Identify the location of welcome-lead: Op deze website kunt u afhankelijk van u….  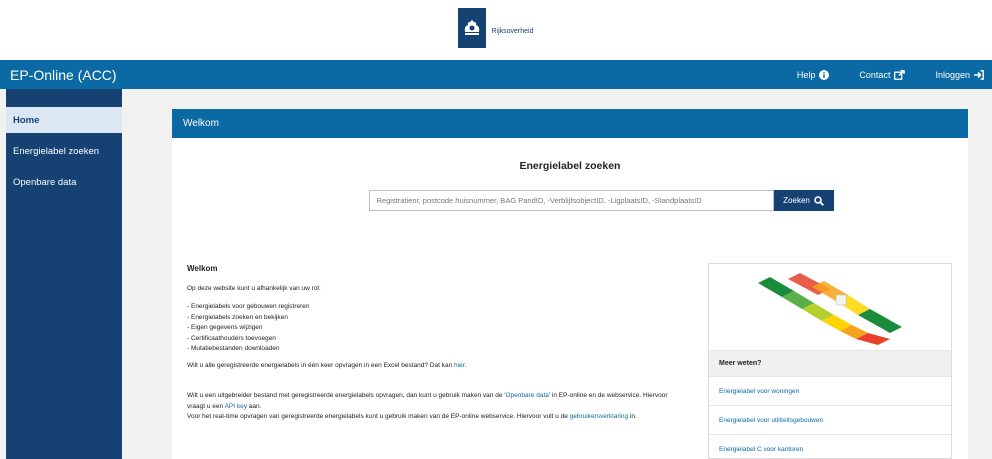
(254, 288).